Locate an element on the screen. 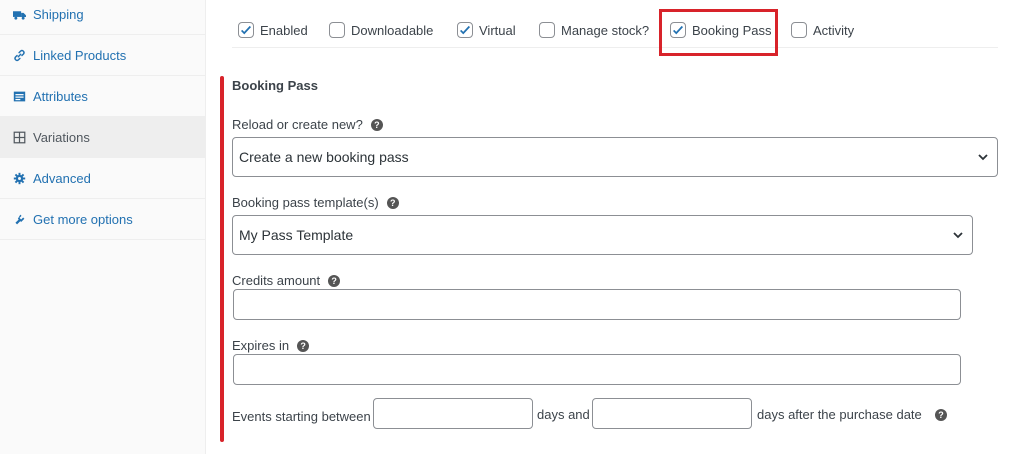  checkbox-label: Activity is located at coordinates (834, 30).